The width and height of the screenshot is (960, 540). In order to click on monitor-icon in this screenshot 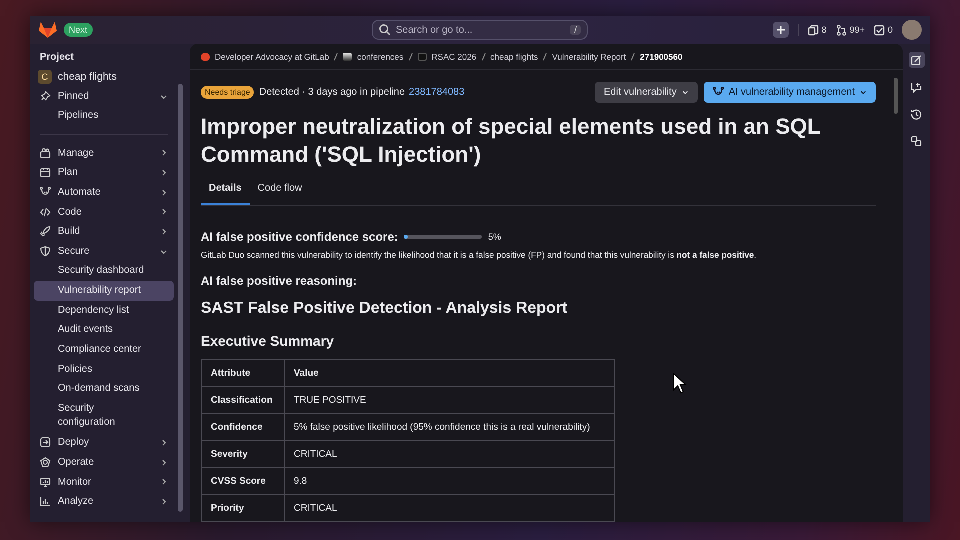, I will do `click(45, 482)`.